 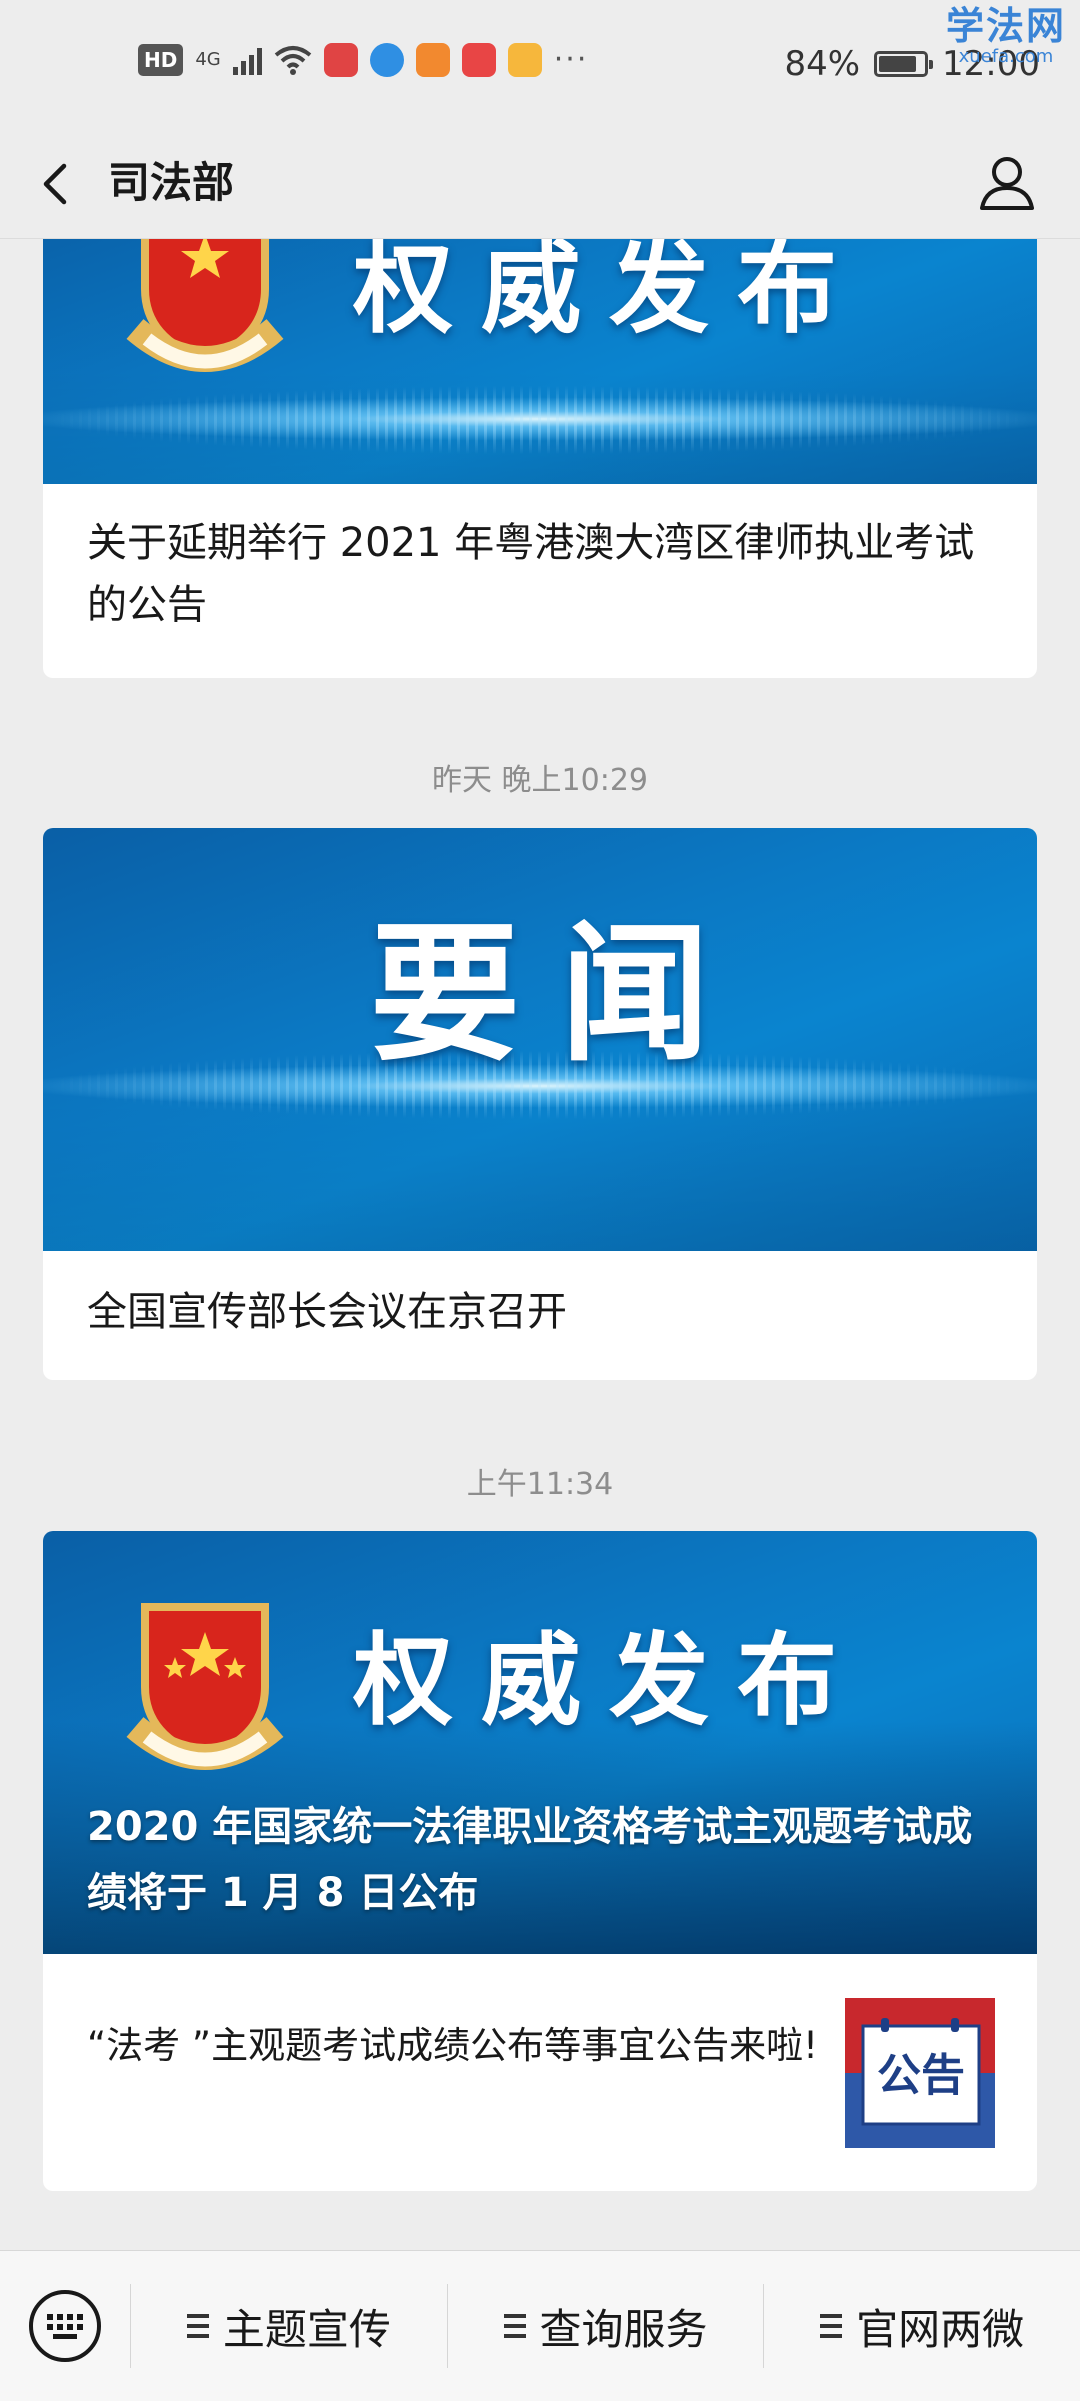 What do you see at coordinates (452, 2045) in the screenshot?
I see `sub-article-title: “法考 ”主观题考试成绩公布等事宜公告来啦!` at bounding box center [452, 2045].